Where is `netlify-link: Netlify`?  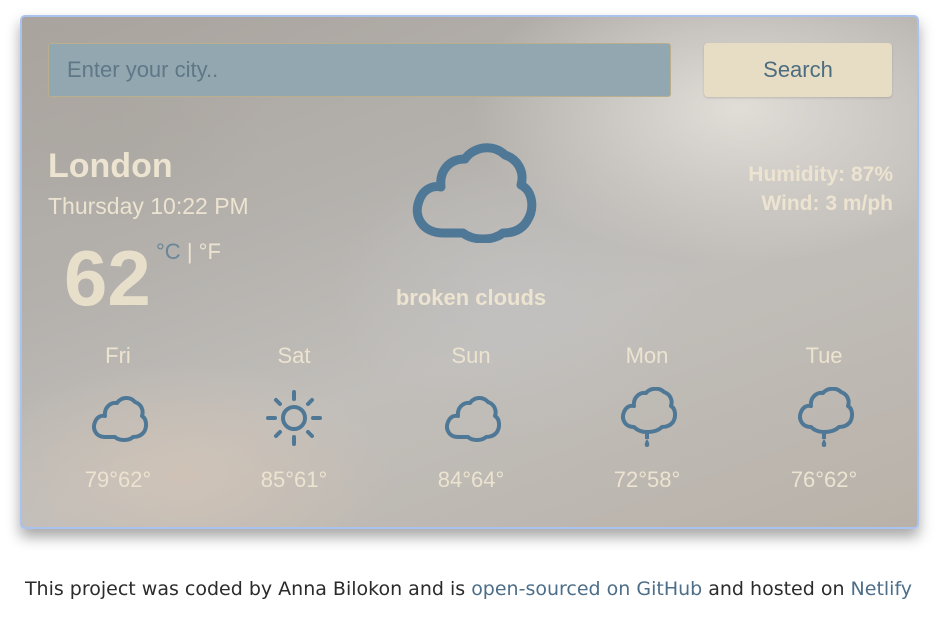
netlify-link: Netlify is located at coordinates (882, 589).